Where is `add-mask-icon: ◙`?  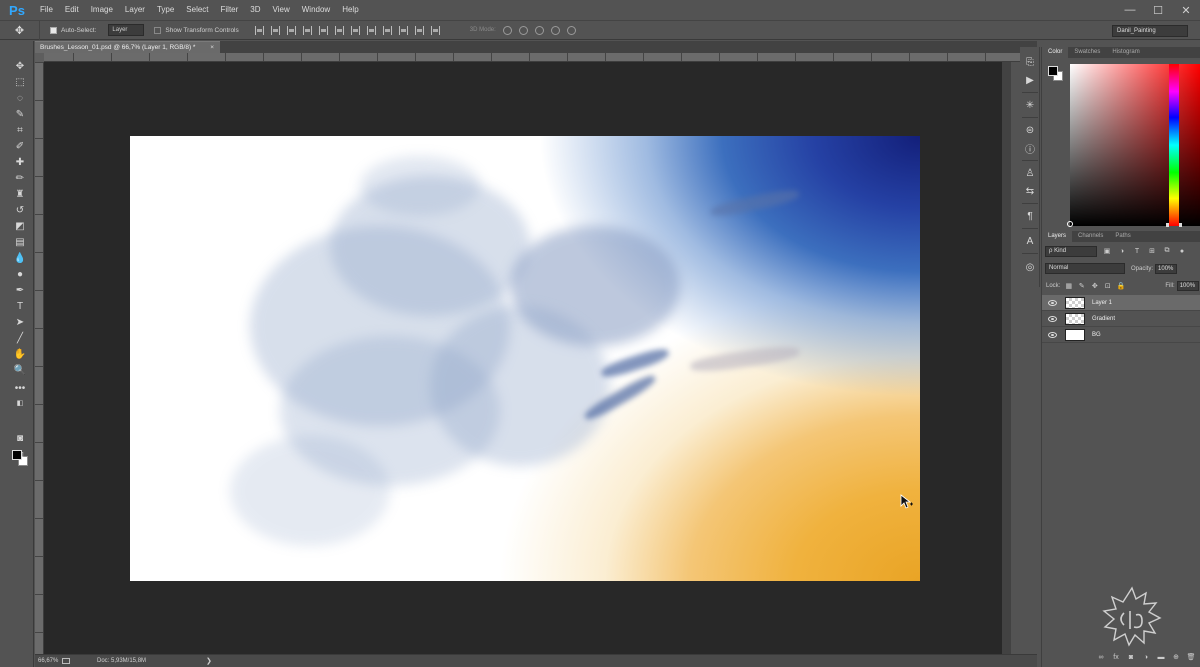 add-mask-icon: ◙ is located at coordinates (1131, 657).